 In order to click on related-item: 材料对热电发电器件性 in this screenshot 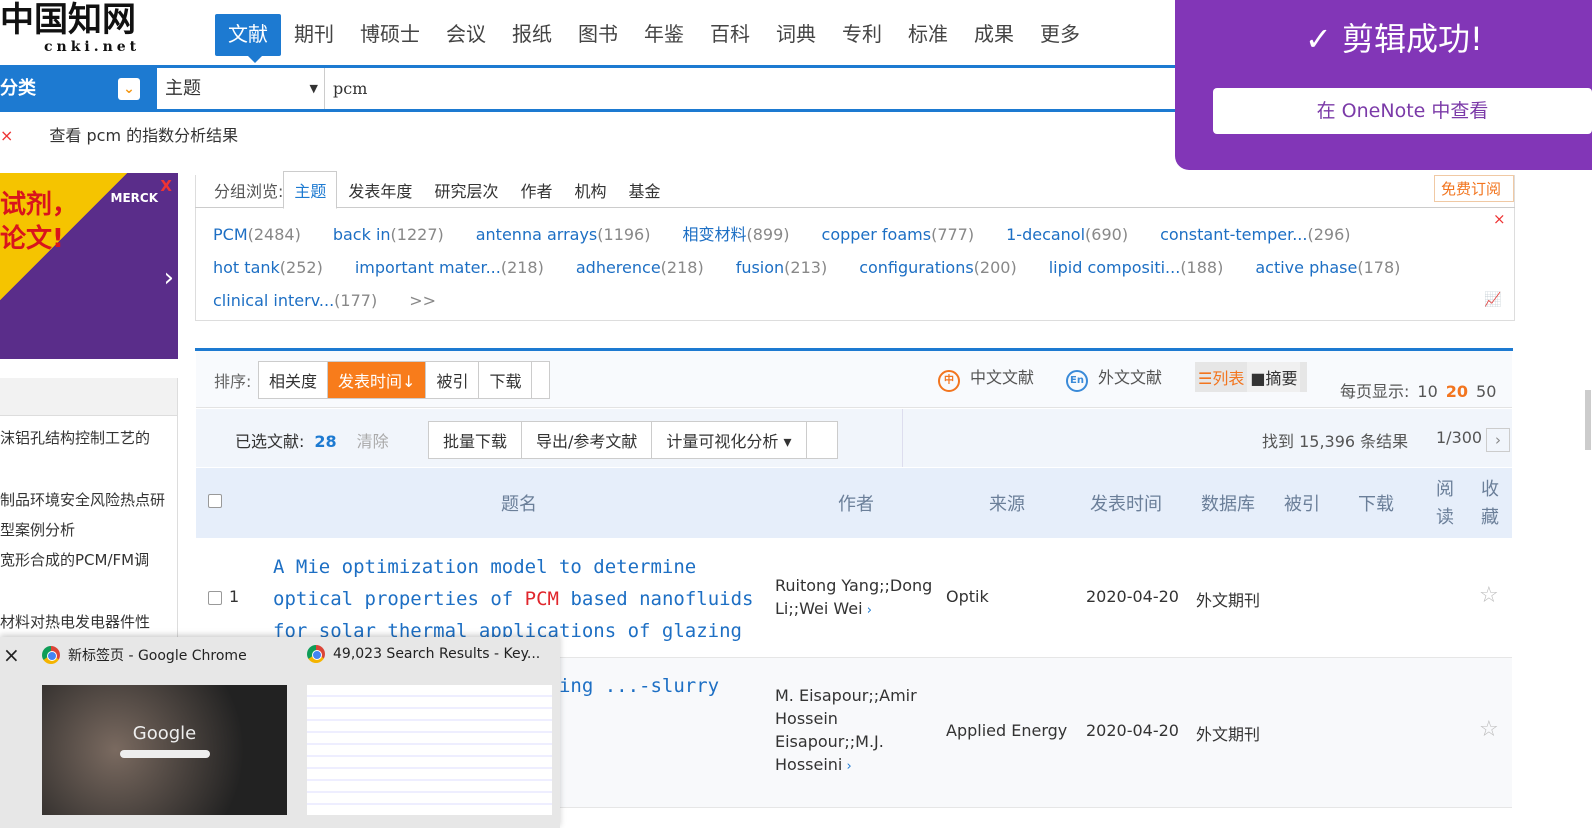, I will do `click(88, 622)`.